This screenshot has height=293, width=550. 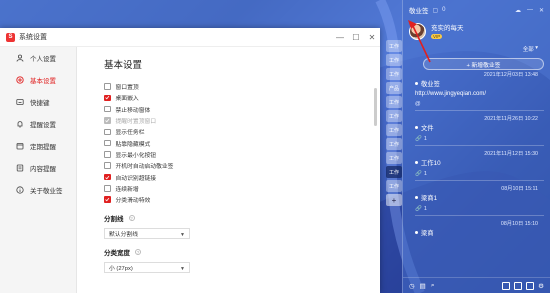 I want to click on category-width-select-value: 小 (27px), so click(x=121, y=269).